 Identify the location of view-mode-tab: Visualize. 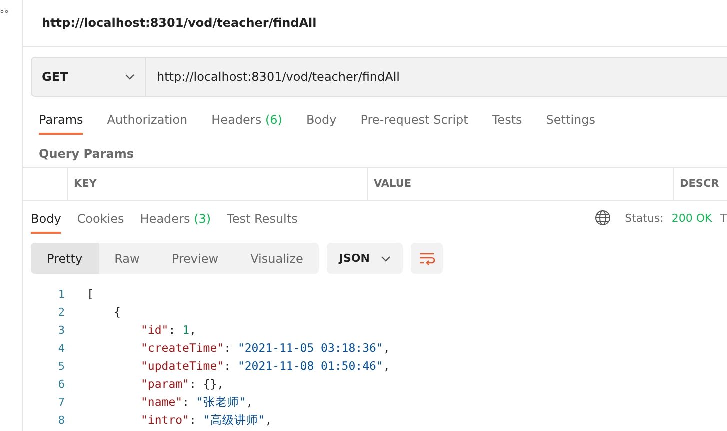
(277, 258).